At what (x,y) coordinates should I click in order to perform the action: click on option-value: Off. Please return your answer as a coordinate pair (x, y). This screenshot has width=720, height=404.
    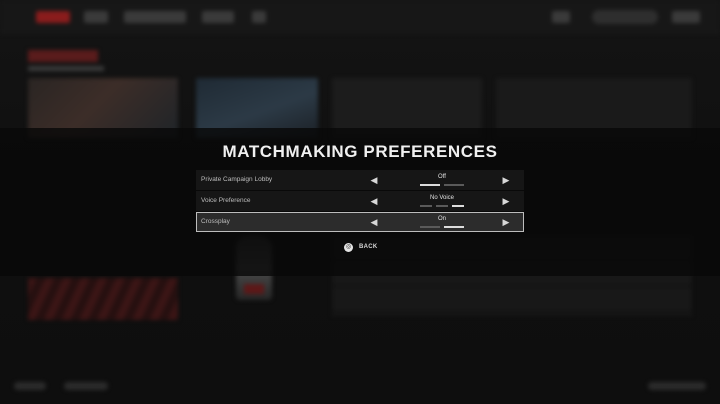
    Looking at the image, I should click on (442, 177).